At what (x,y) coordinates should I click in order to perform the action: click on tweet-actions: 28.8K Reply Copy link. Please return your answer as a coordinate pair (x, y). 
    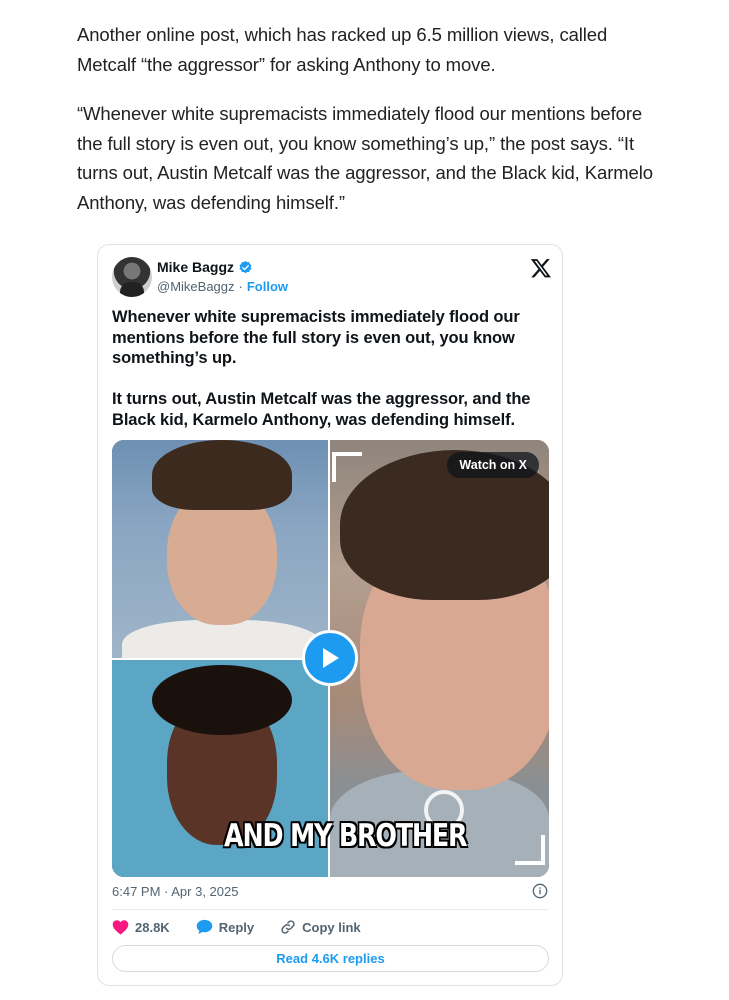
    Looking at the image, I should click on (236, 927).